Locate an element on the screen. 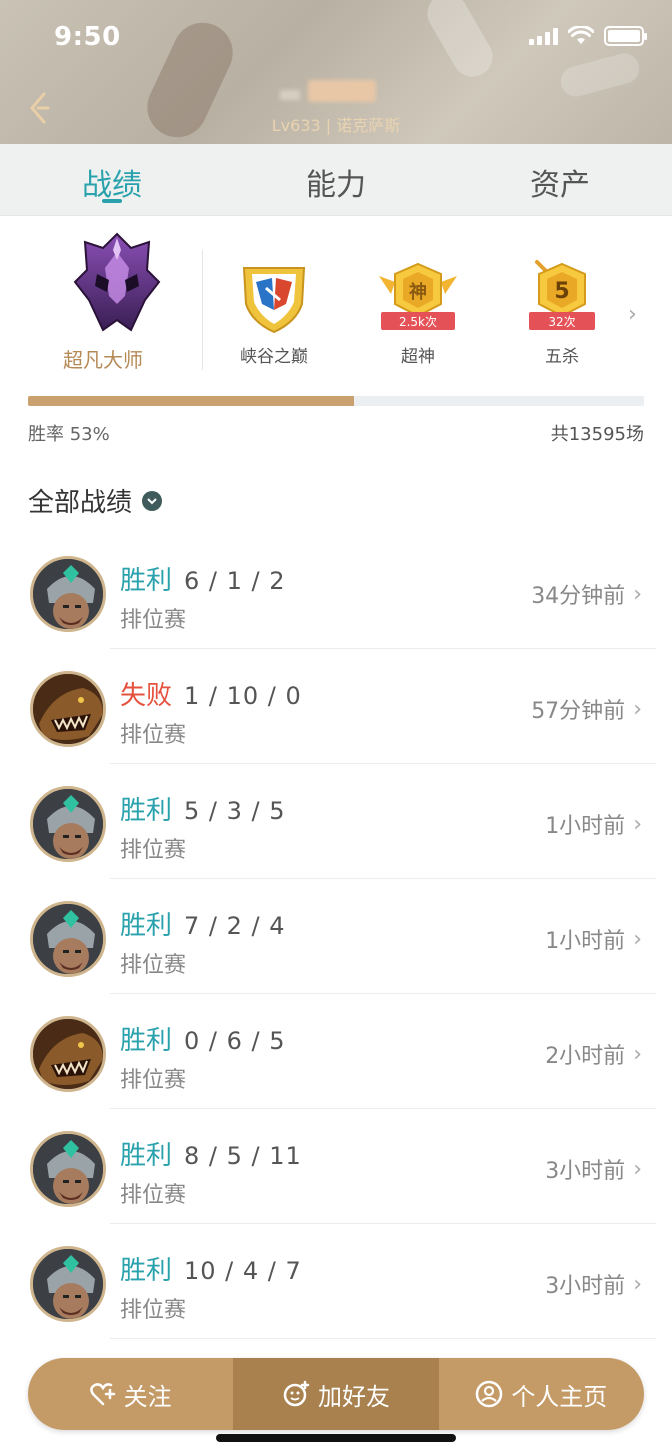 The height and width of the screenshot is (1456, 672). win-rate-fill is located at coordinates (191, 401).